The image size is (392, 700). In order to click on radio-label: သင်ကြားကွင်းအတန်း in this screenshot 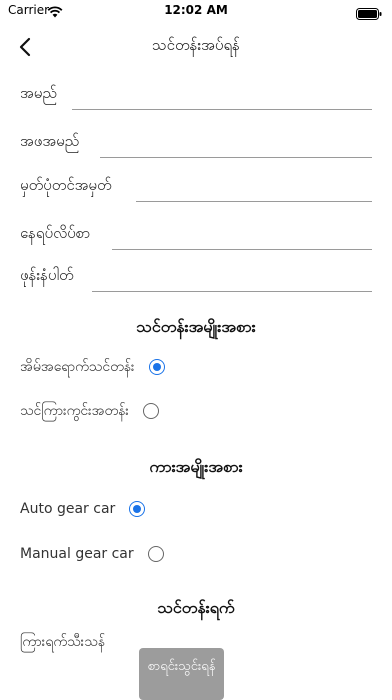, I will do `click(74, 410)`.